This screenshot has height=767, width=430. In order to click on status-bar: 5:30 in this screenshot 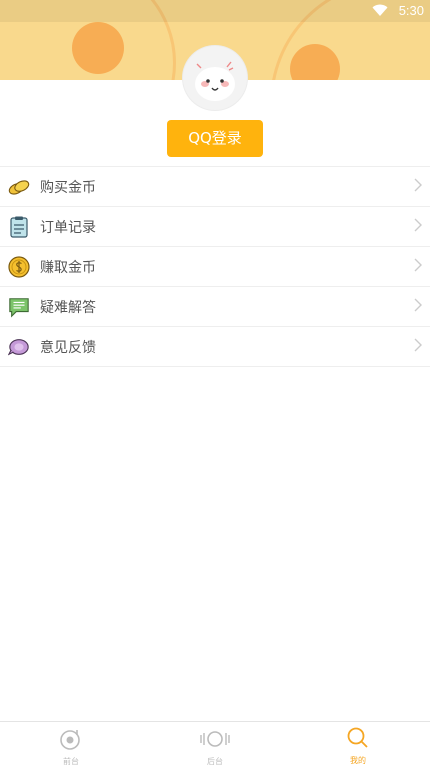, I will do `click(215, 11)`.